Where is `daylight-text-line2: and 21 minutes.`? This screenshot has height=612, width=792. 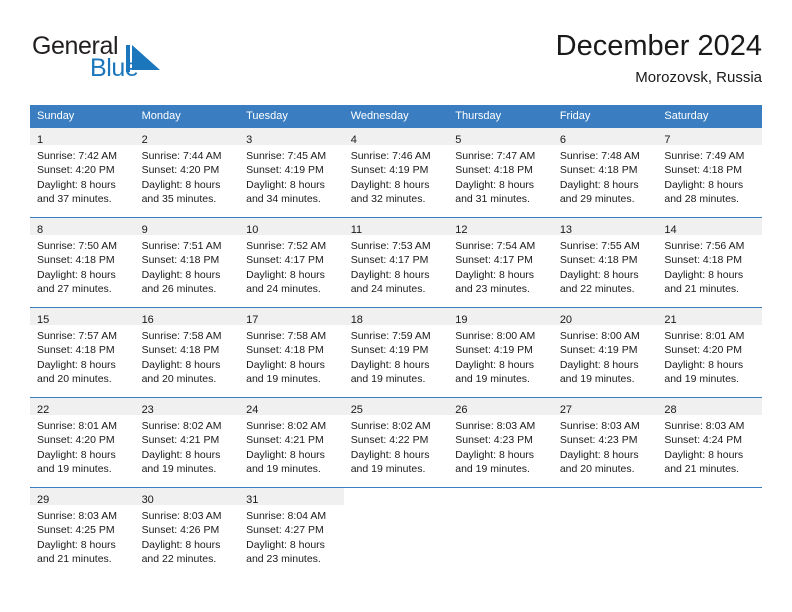 daylight-text-line2: and 21 minutes. is located at coordinates (702, 468).